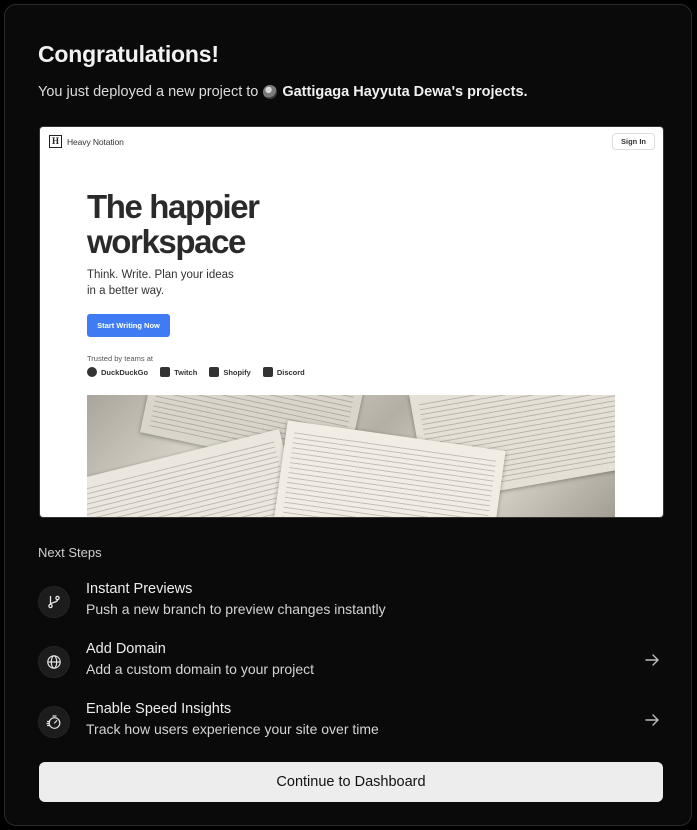 The image size is (697, 830). Describe the element at coordinates (290, 372) in the screenshot. I see `partner-label: Discord` at that location.